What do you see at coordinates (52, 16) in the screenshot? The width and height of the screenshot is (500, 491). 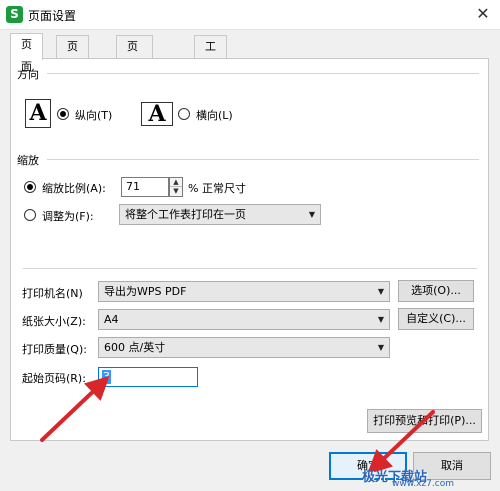 I see `window-title: 页面设置` at bounding box center [52, 16].